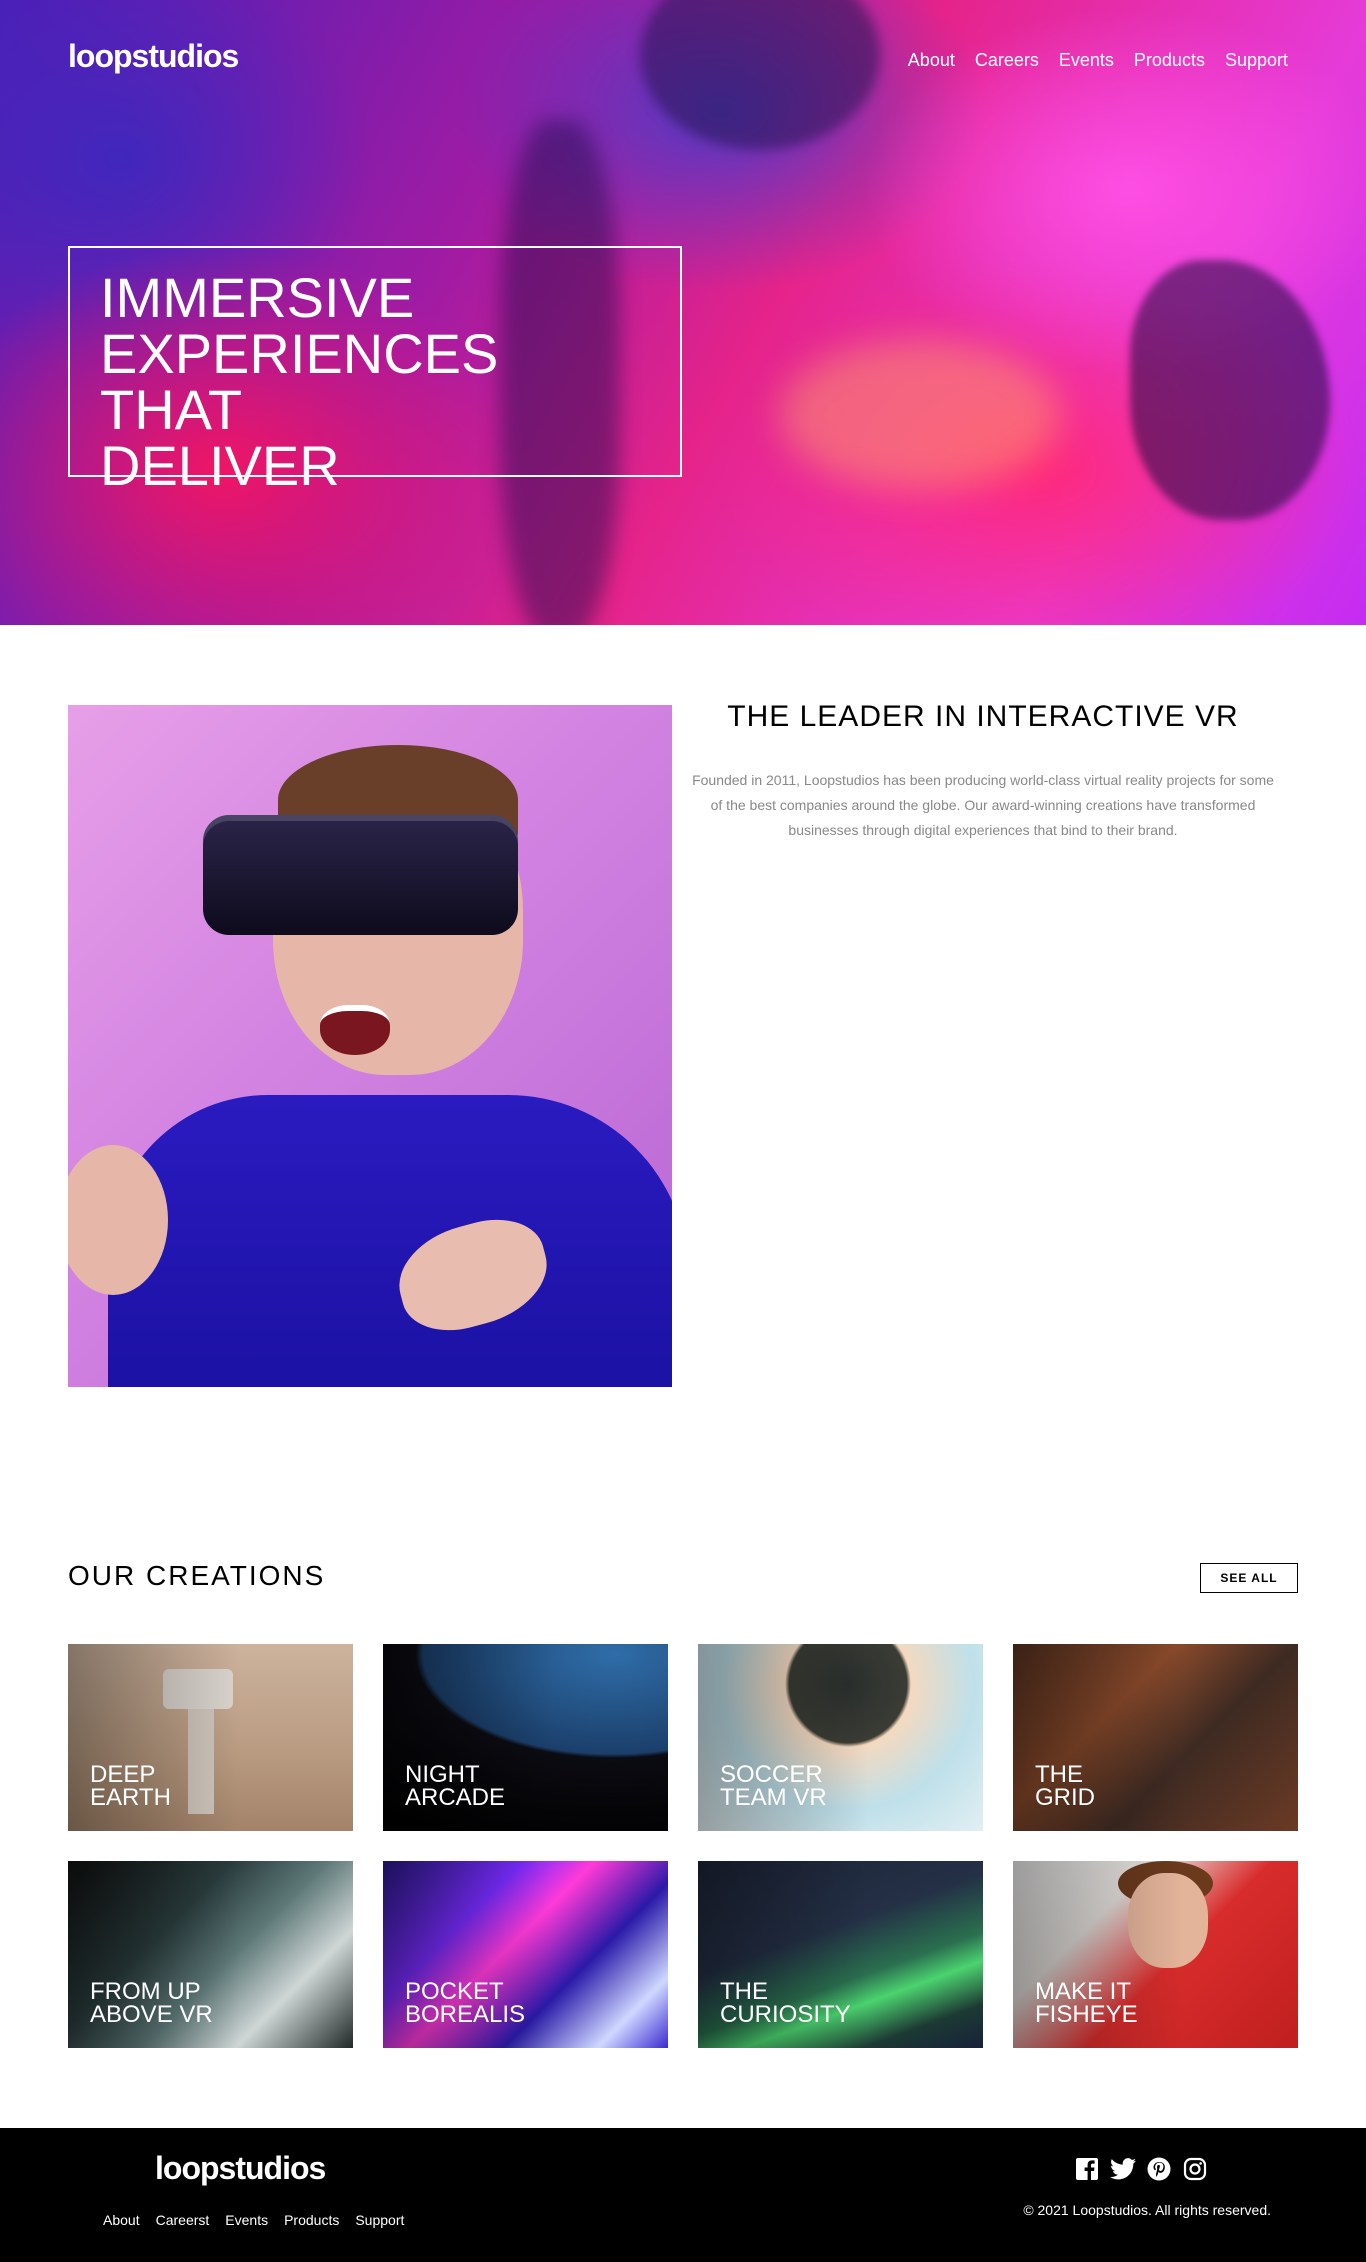 The width and height of the screenshot is (1366, 2262). Describe the element at coordinates (379, 2220) in the screenshot. I see `footer-link-support: Support` at that location.